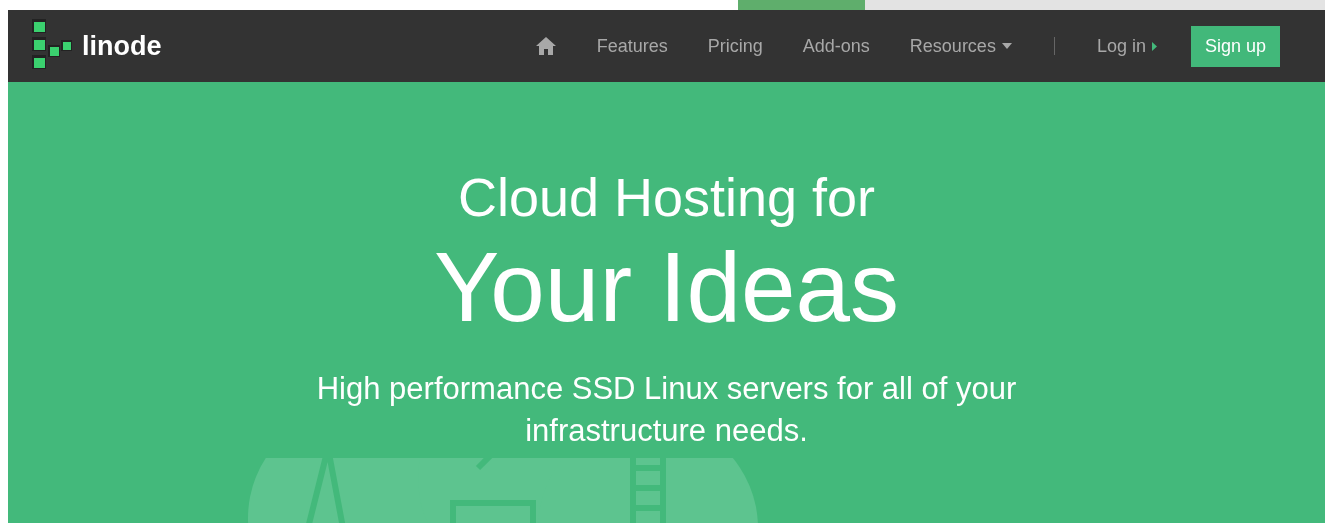  What do you see at coordinates (666, 410) in the screenshot?
I see `hero-subtitle: High performance SSD Linux servers for all of your infrastructure needs.` at bounding box center [666, 410].